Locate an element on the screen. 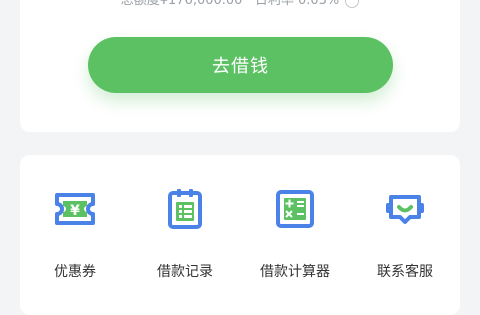 Image resolution: width=480 pixels, height=315 pixels. quota-summary: 总额度¥176,000.00 · 日利率 0.03% is located at coordinates (240, 13).